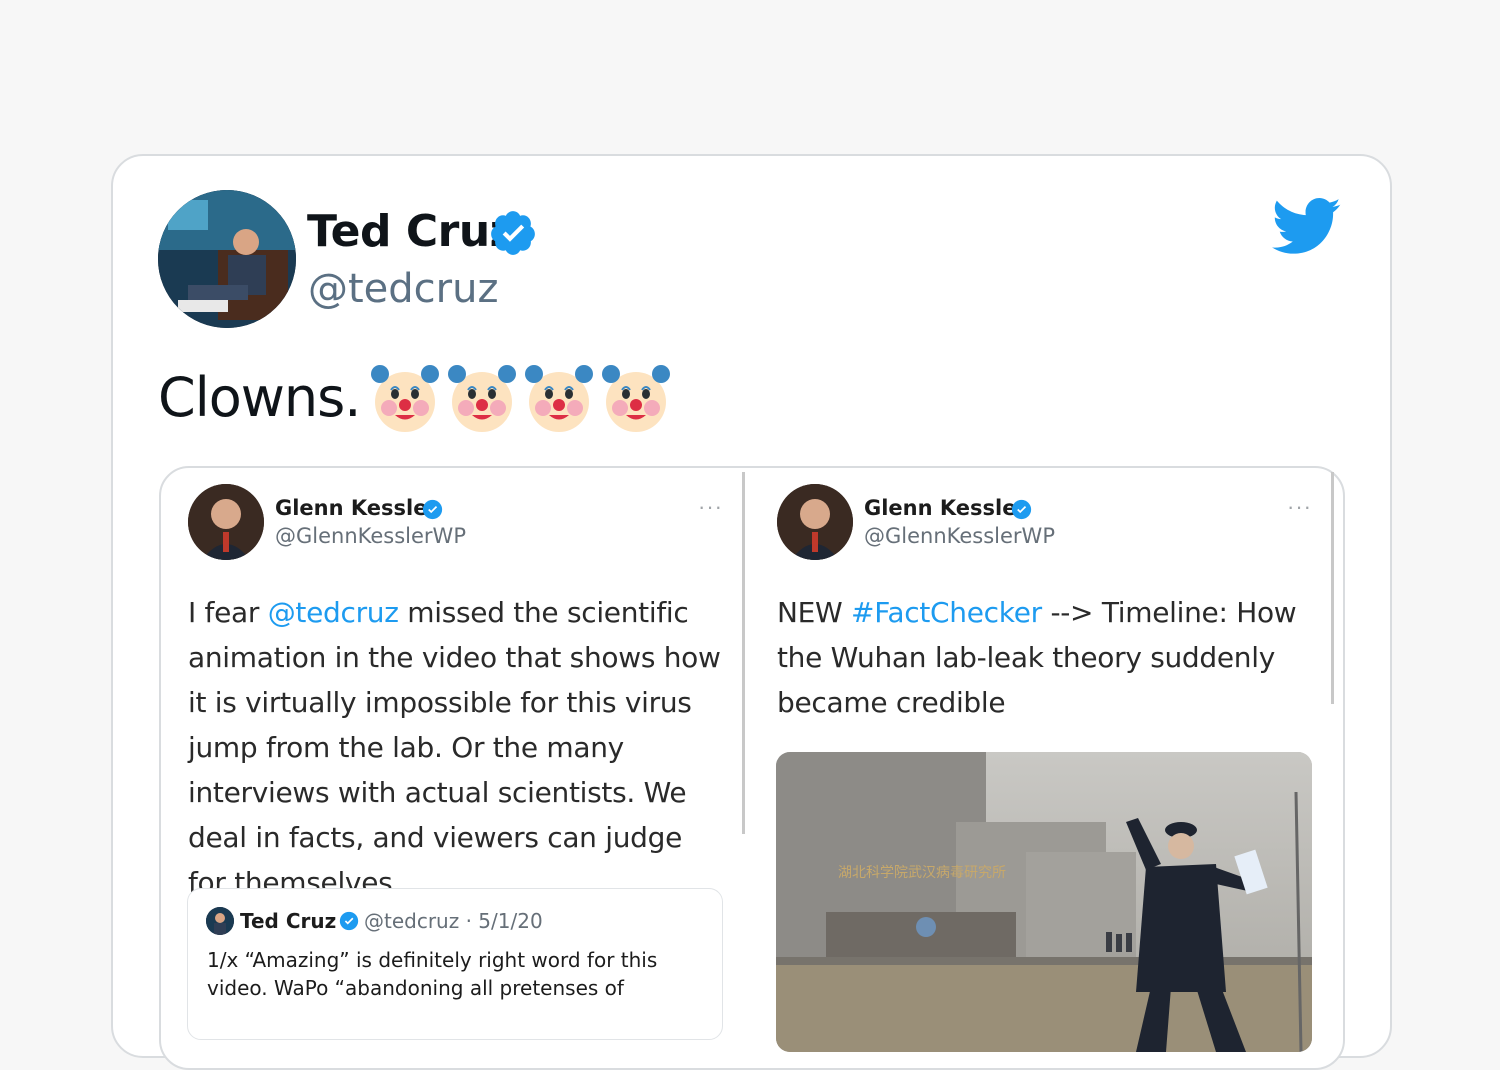 Image resolution: width=1500 pixels, height=1070 pixels. Describe the element at coordinates (815, 522) in the screenshot. I see `embedded-avatar-right` at that location.